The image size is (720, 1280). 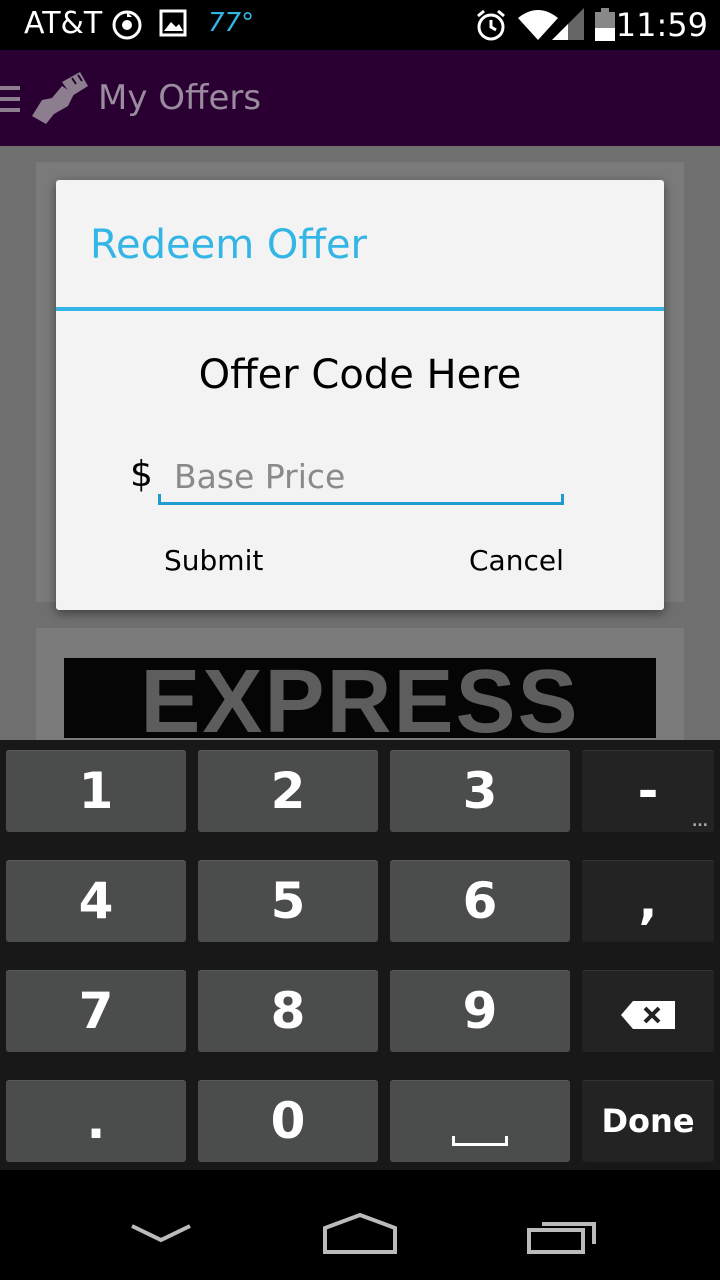 What do you see at coordinates (360, 375) in the screenshot?
I see `offer-code-text: Offer Code Here` at bounding box center [360, 375].